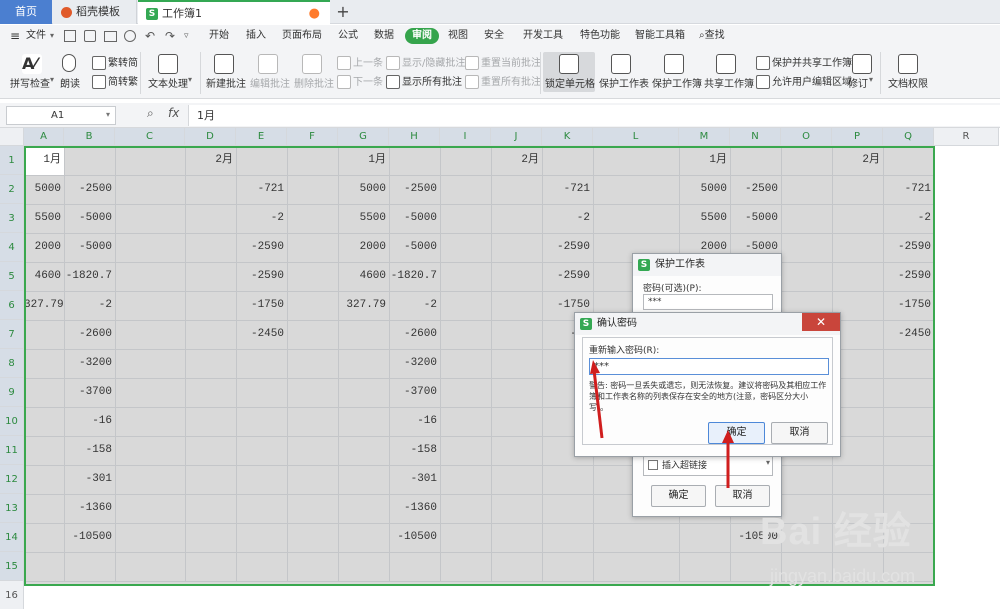  What do you see at coordinates (422, 36) in the screenshot?
I see `menu-review: 审阅` at bounding box center [422, 36].